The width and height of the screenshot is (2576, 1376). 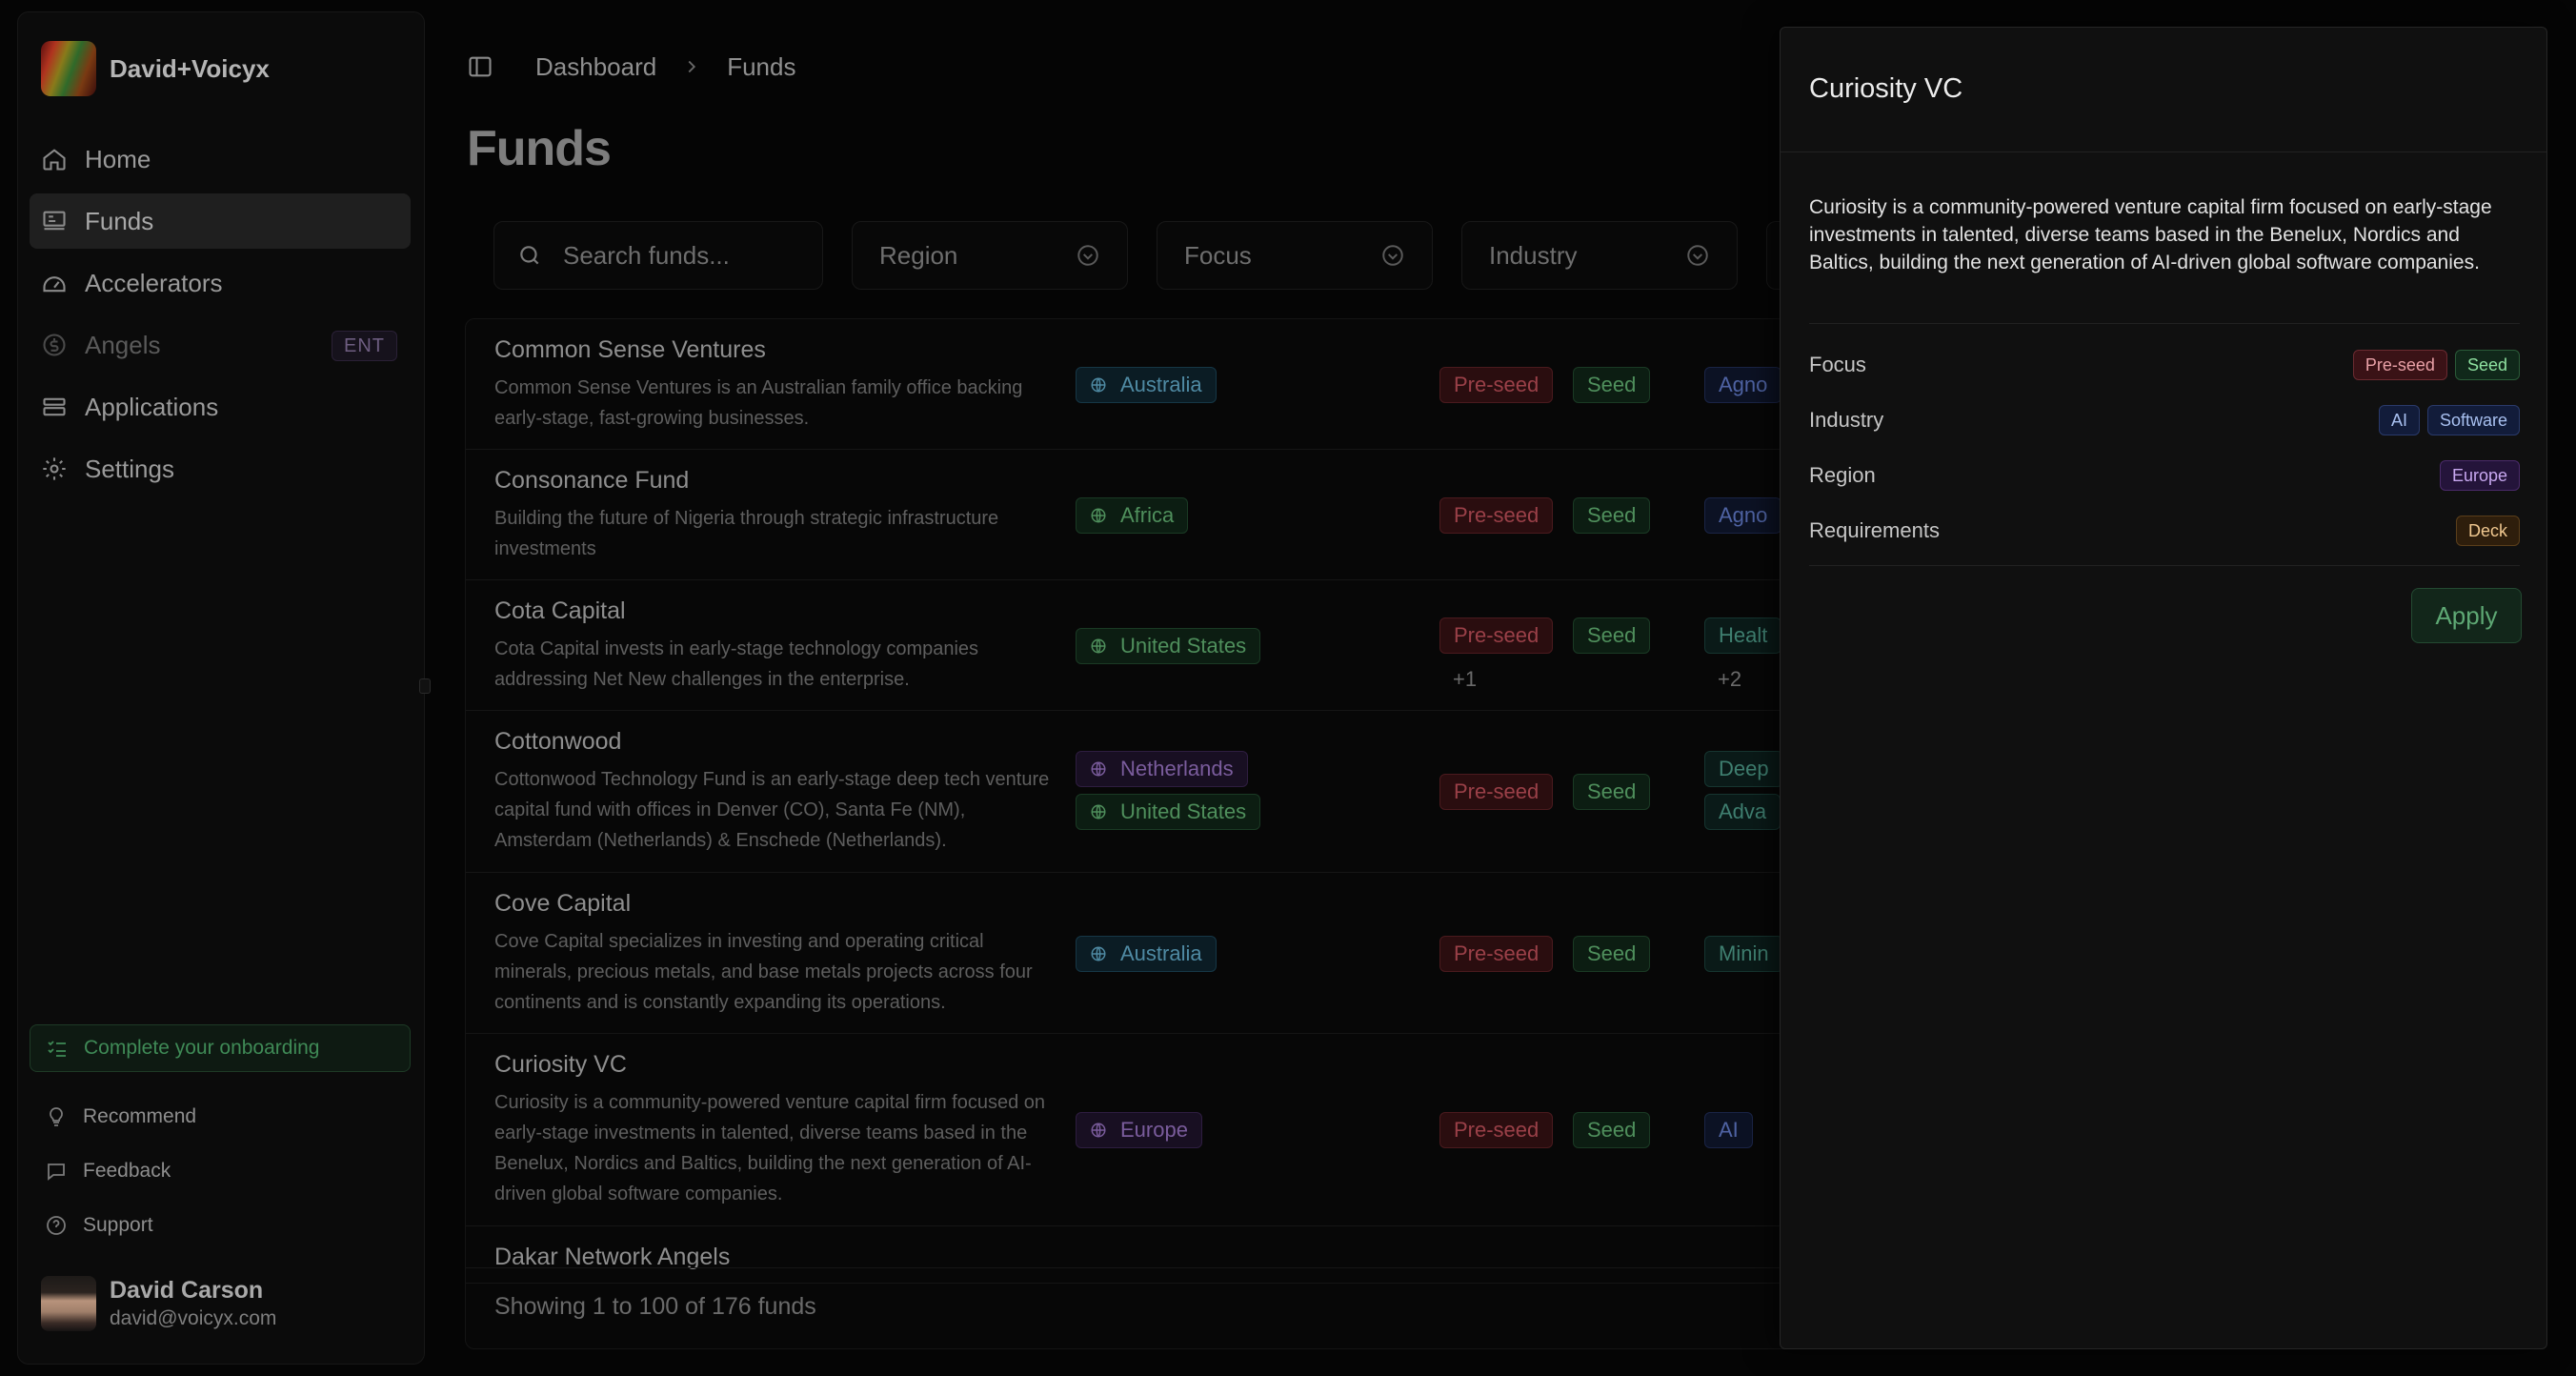 I want to click on workspace-name: David+Voicyx, so click(x=190, y=68).